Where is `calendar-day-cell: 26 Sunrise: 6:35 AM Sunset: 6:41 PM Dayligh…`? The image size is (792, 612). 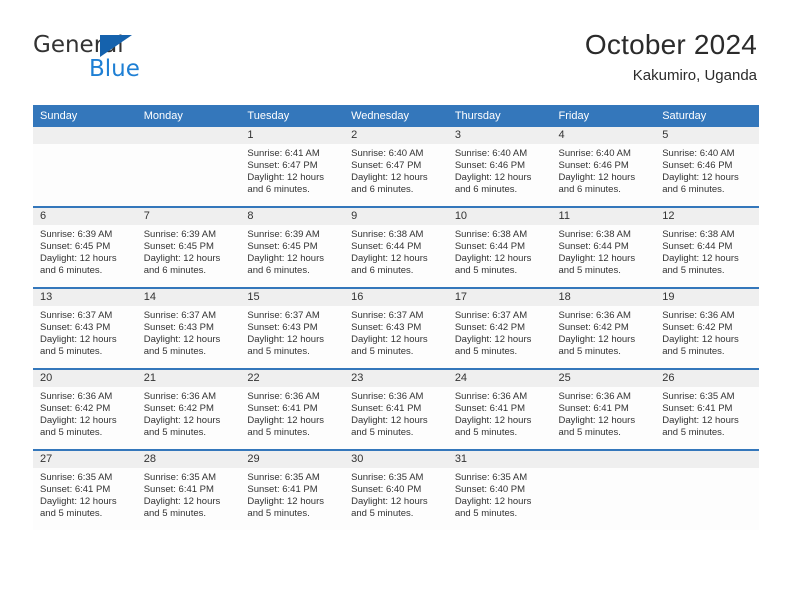
calendar-day-cell: 26 Sunrise: 6:35 AM Sunset: 6:41 PM Dayligh… is located at coordinates (707, 410).